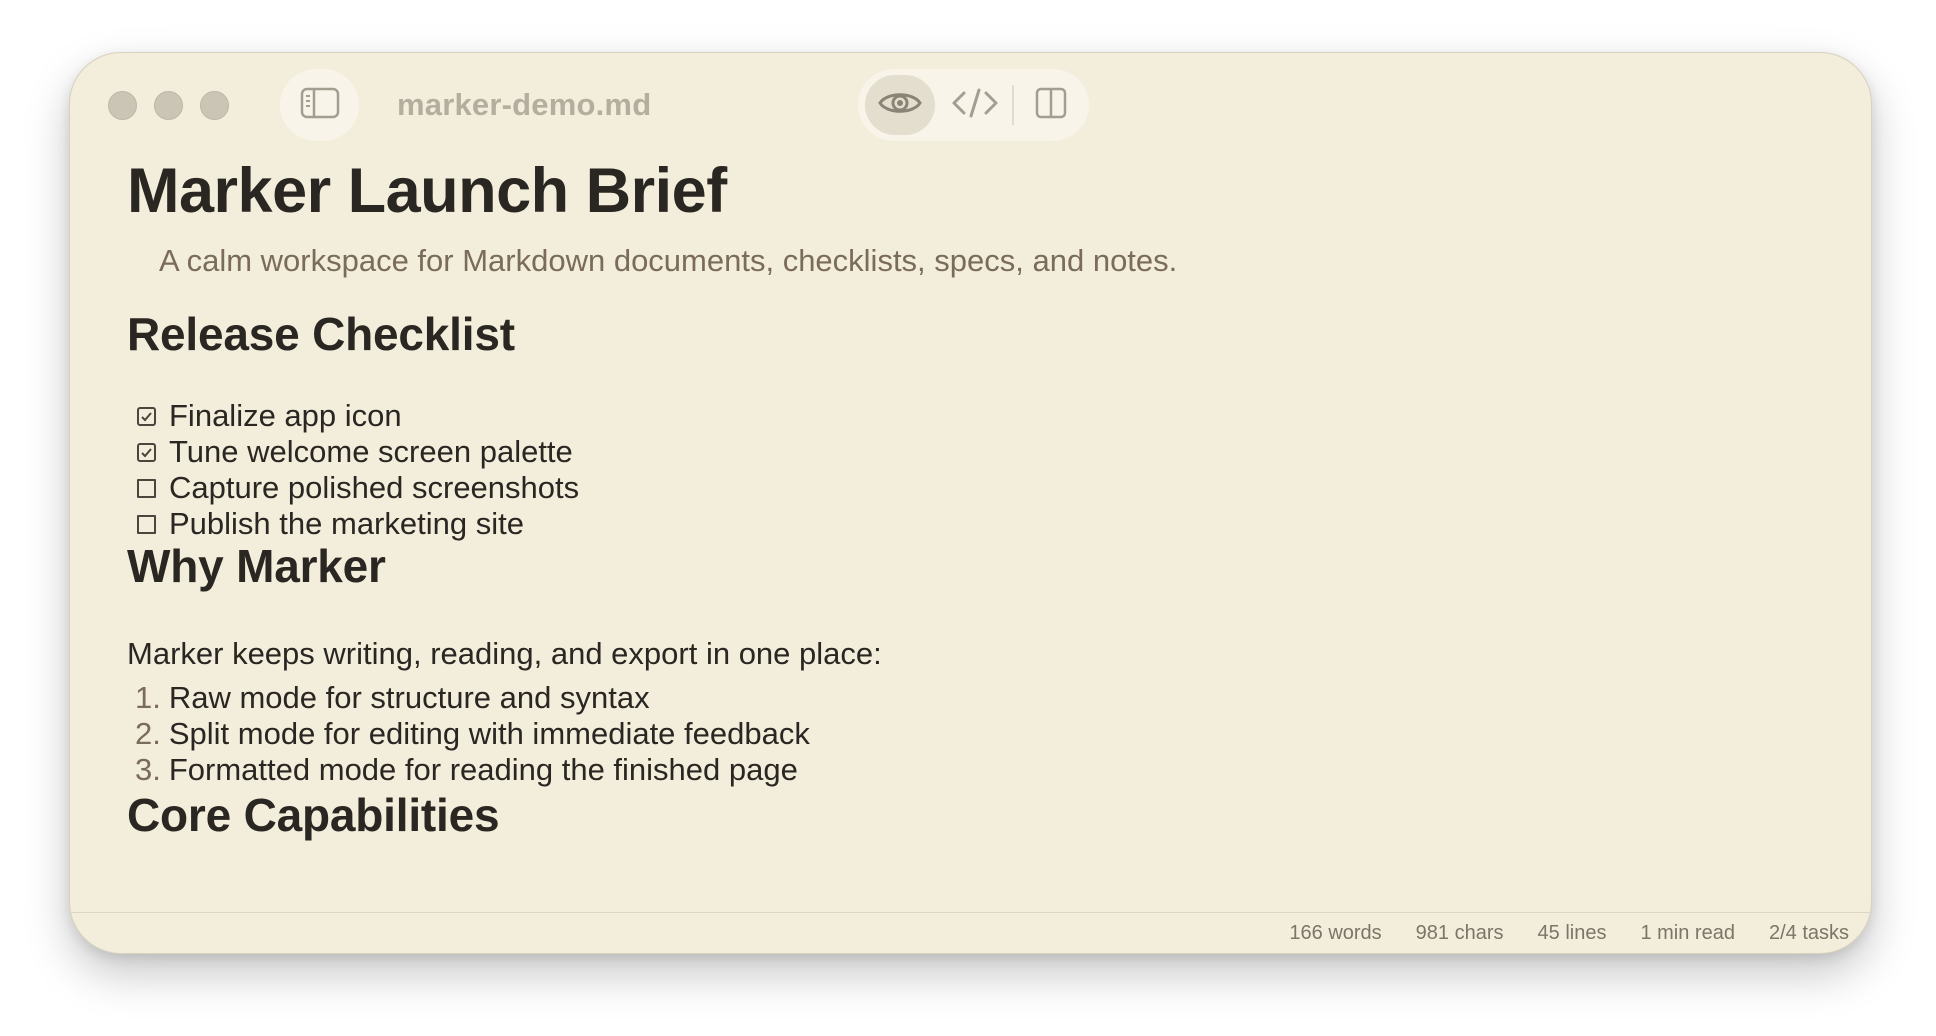 The image size is (1936, 1036). What do you see at coordinates (524, 104) in the screenshot?
I see `document-filename: marker-demo.md` at bounding box center [524, 104].